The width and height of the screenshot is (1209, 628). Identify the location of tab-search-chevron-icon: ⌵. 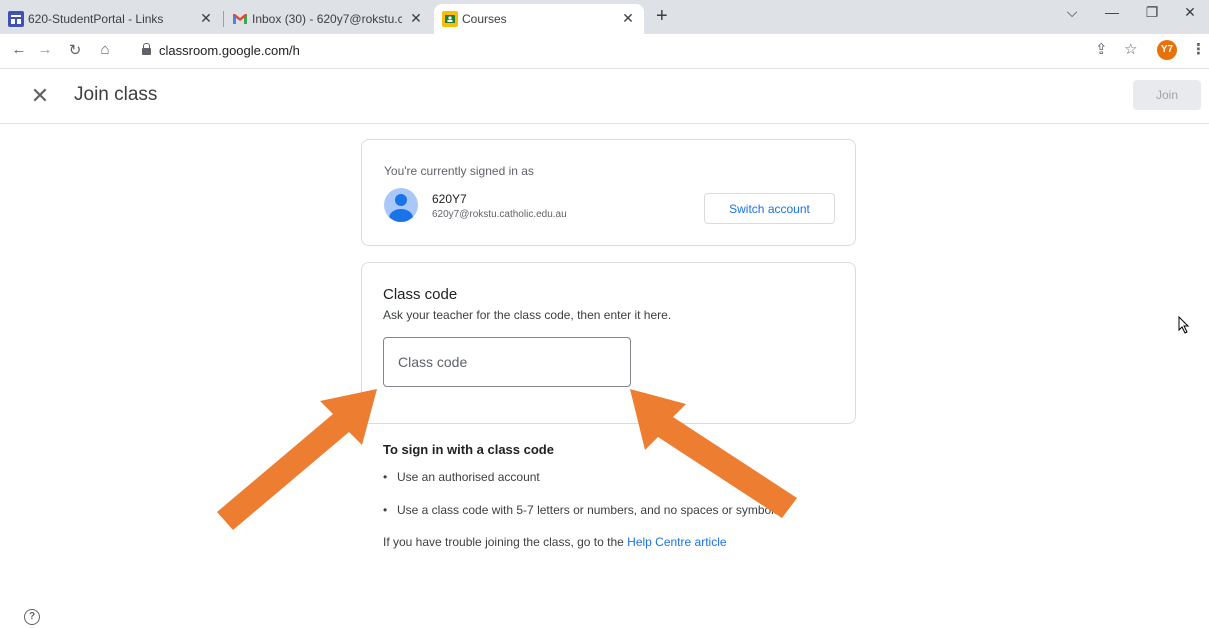
(1072, 12).